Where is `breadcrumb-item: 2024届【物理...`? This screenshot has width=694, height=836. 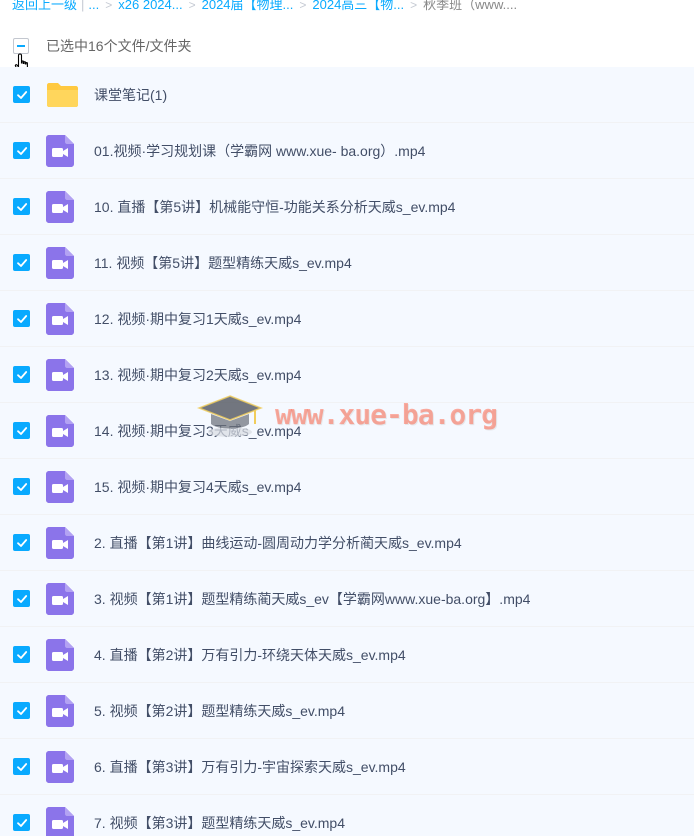
breadcrumb-item: 2024届【物理... is located at coordinates (248, 6).